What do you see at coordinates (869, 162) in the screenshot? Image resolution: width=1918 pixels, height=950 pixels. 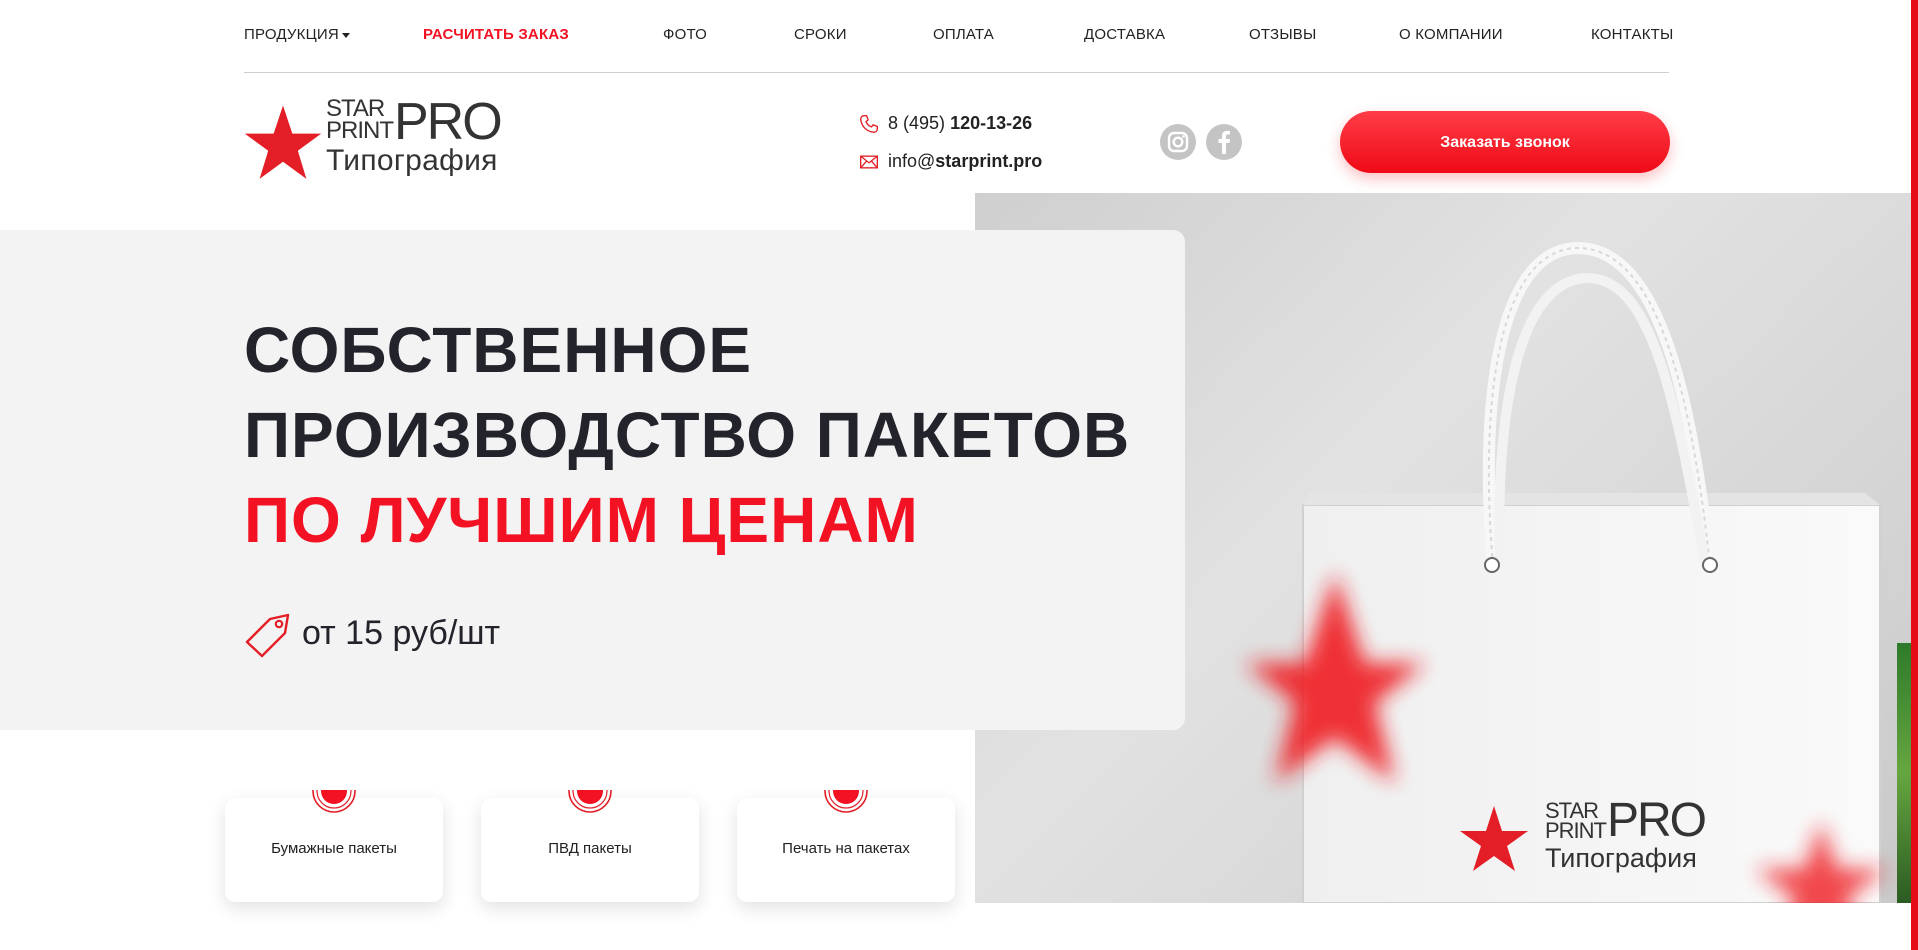 I see `mail-icon` at bounding box center [869, 162].